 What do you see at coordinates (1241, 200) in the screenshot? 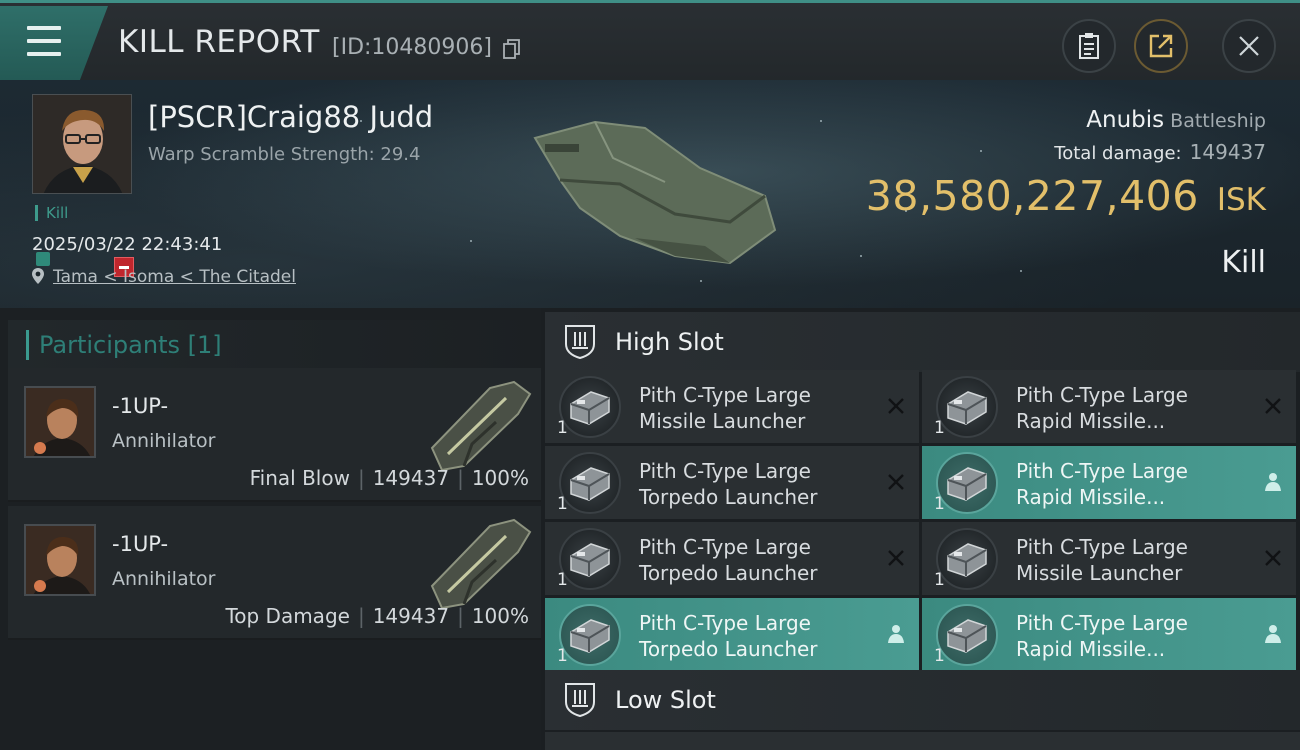
I see `isk-unit: ISK` at bounding box center [1241, 200].